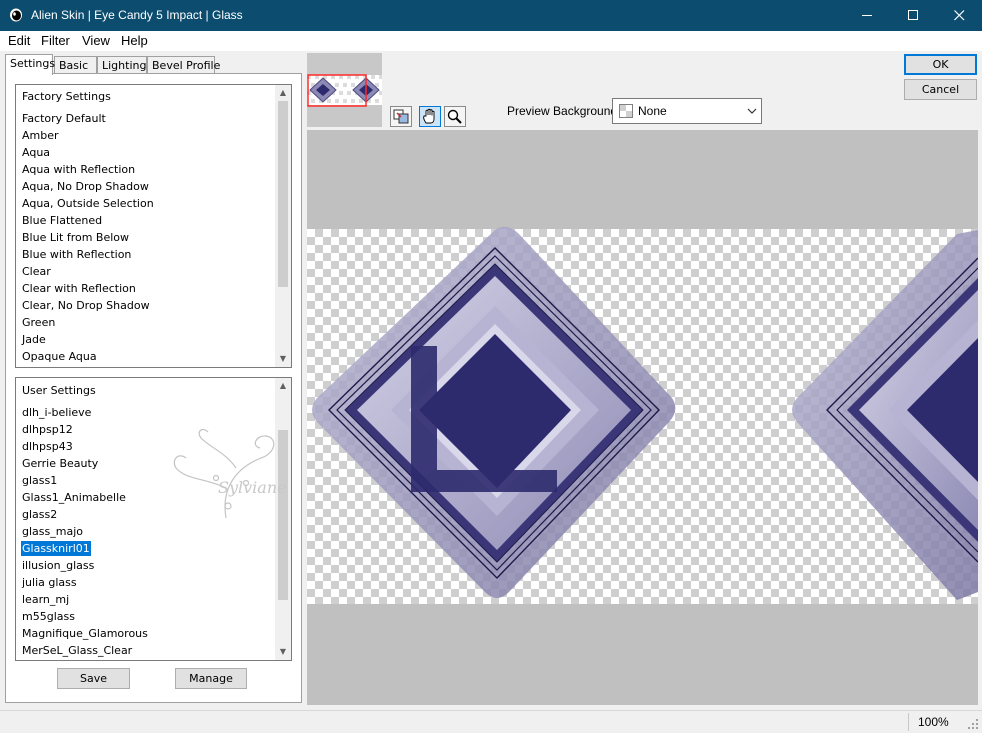 This screenshot has width=982, height=733. What do you see at coordinates (137, 15) in the screenshot?
I see `window-title: Alien Skin | Eye Candy 5 Impact | Glass` at bounding box center [137, 15].